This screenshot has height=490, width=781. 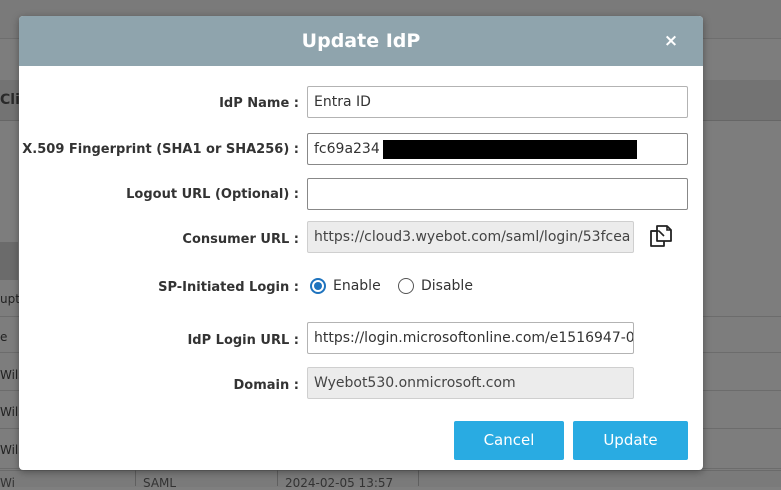 What do you see at coordinates (661, 236) in the screenshot?
I see `copy-icon` at bounding box center [661, 236].